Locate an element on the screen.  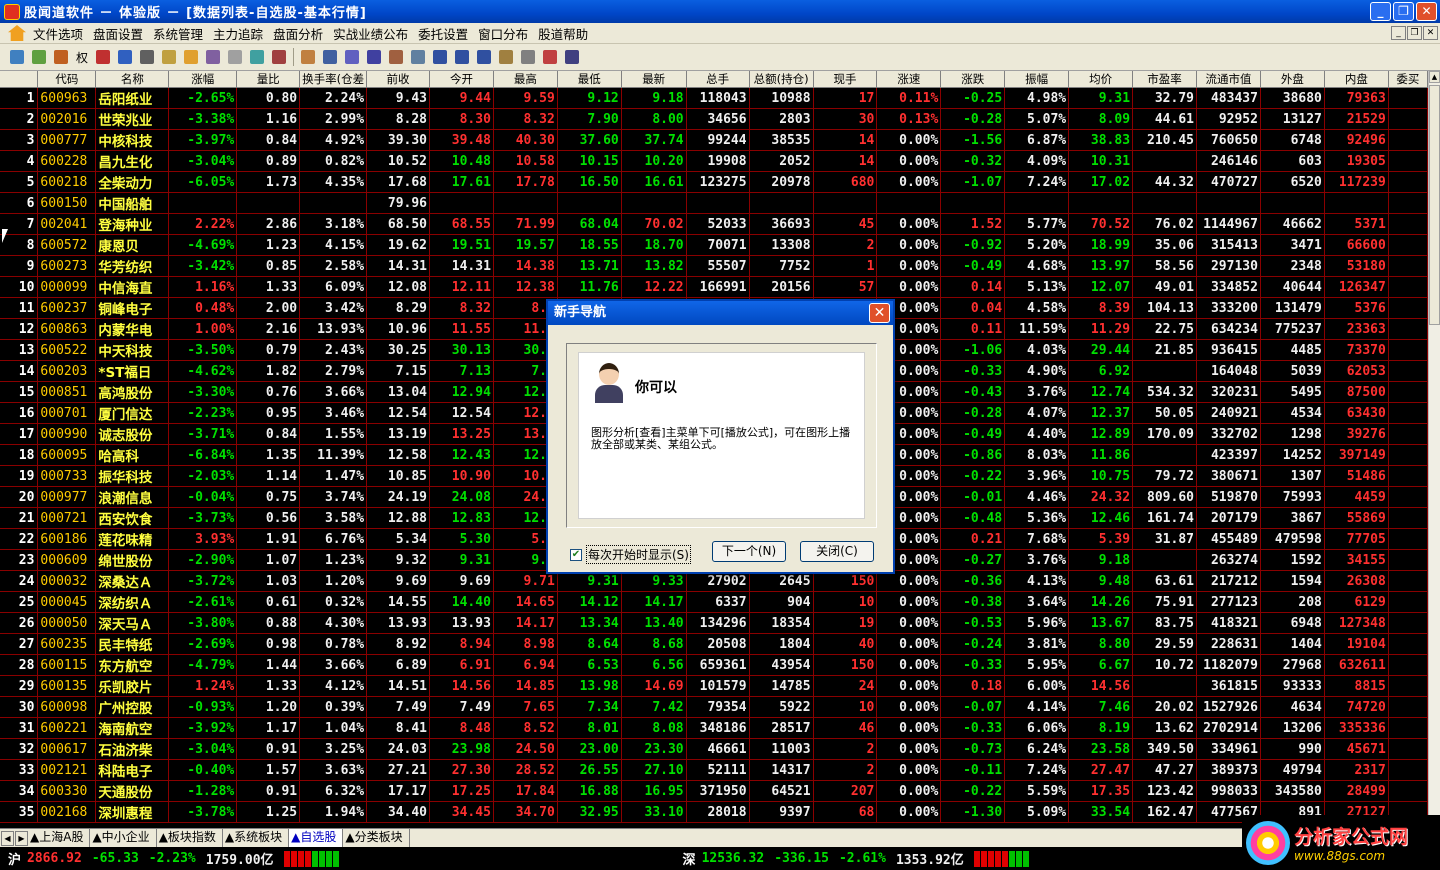
stock-code: 000777 is located at coordinates (67, 140).